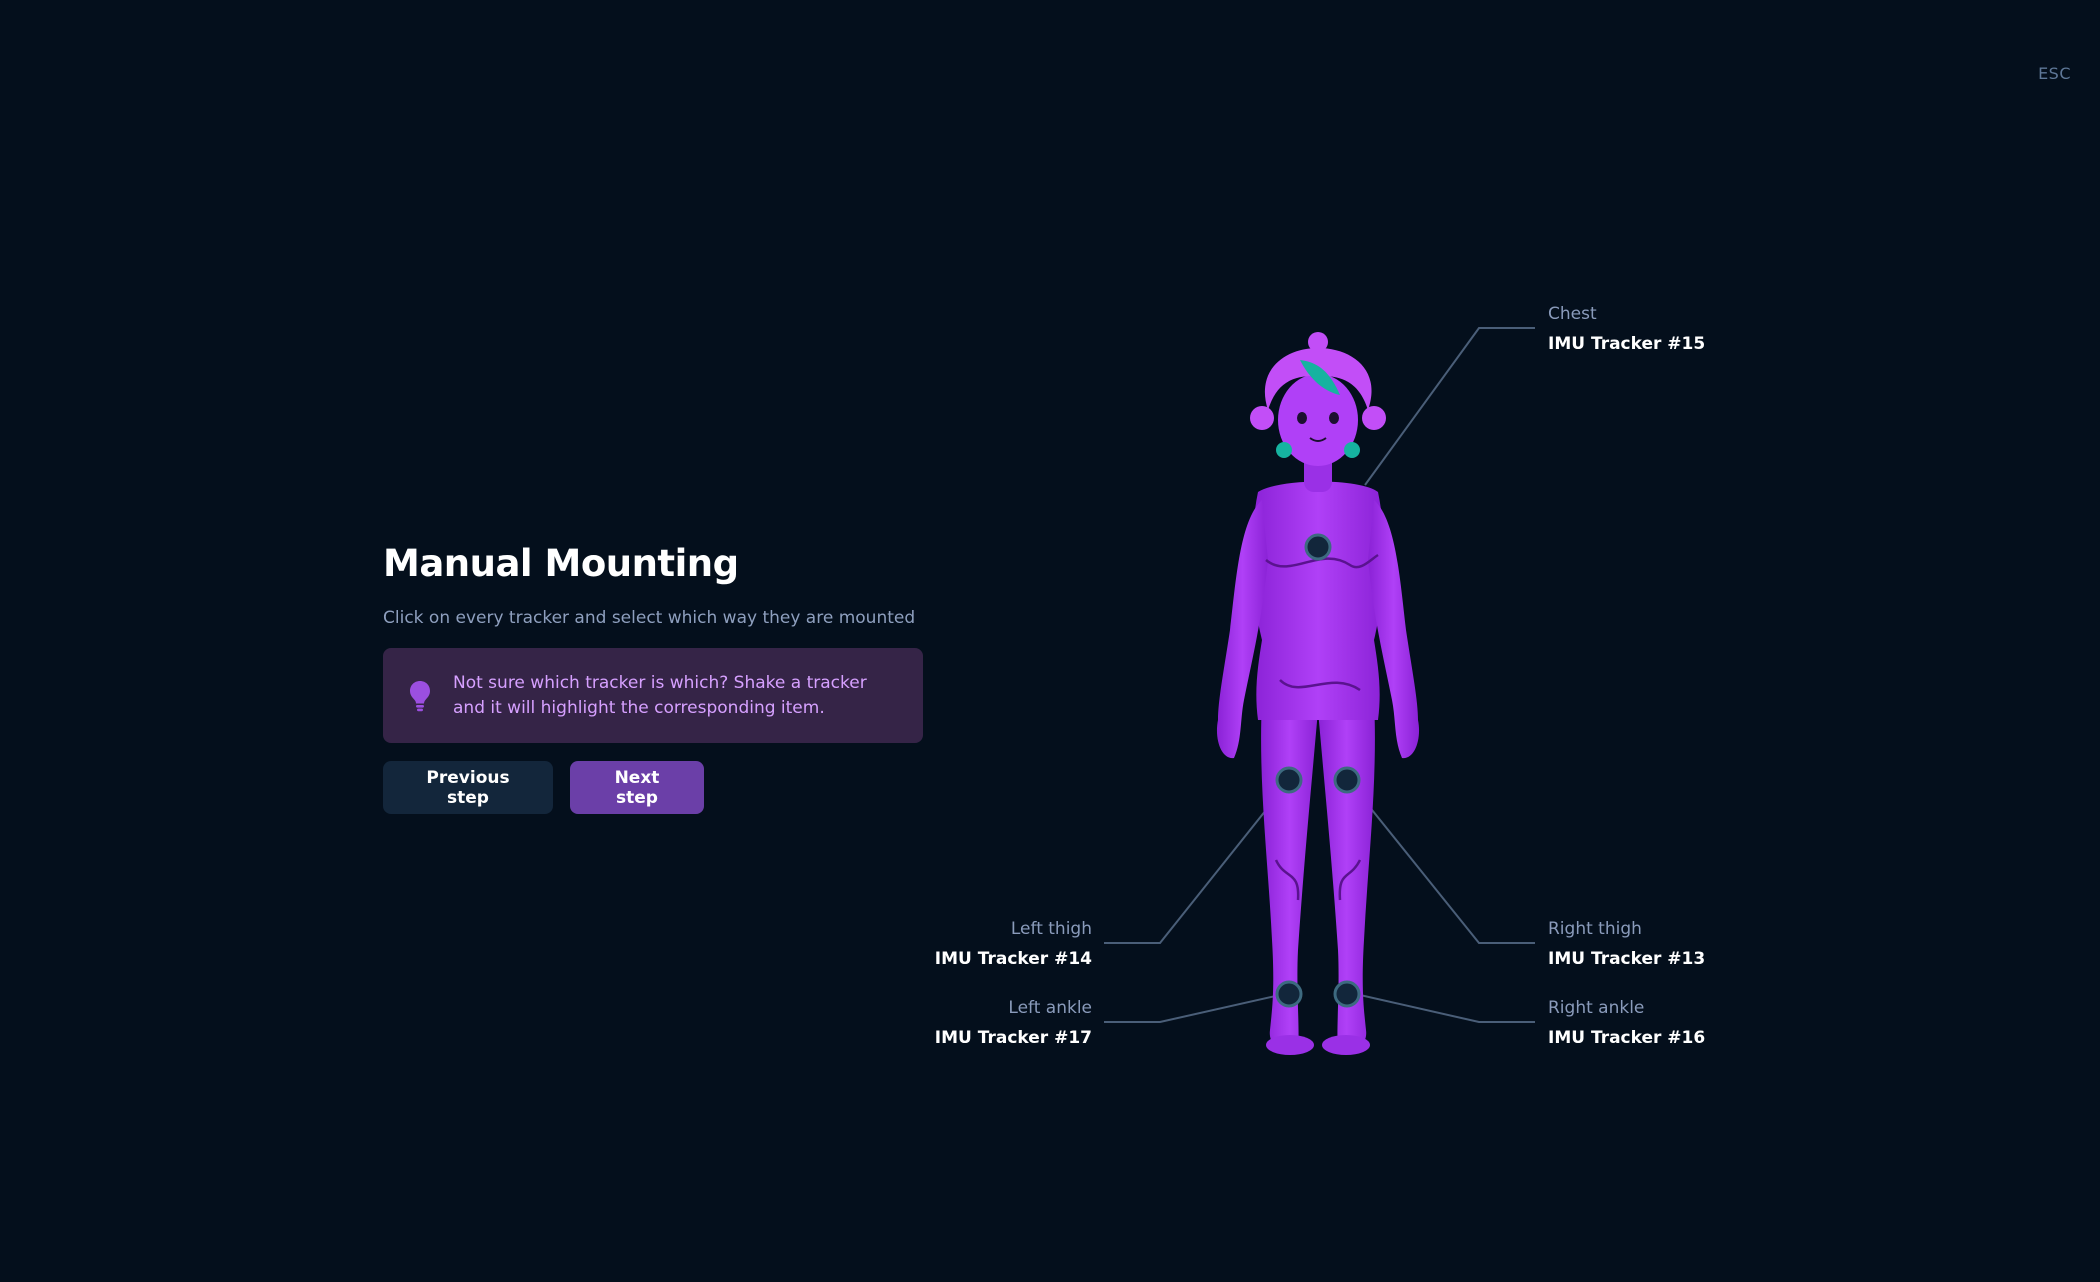 This screenshot has height=1282, width=2100. Describe the element at coordinates (1626, 944) in the screenshot. I see `right-thigh-tracker-label: Right thigh IMU Tracker #13` at that location.